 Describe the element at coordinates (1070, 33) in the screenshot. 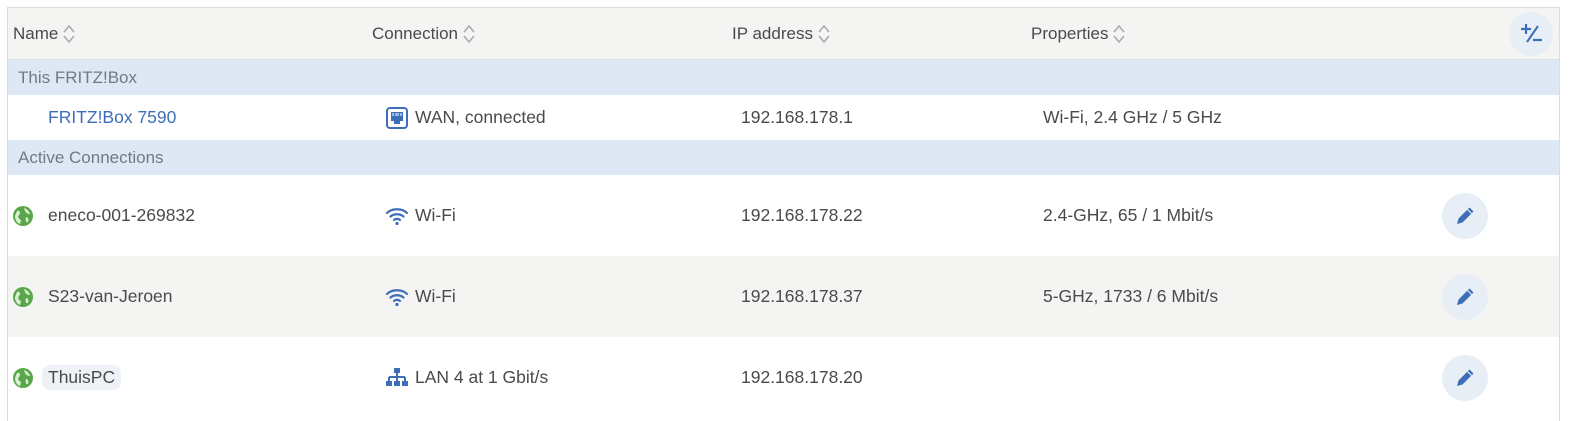

I see `column-header-properties-label: Properties` at that location.